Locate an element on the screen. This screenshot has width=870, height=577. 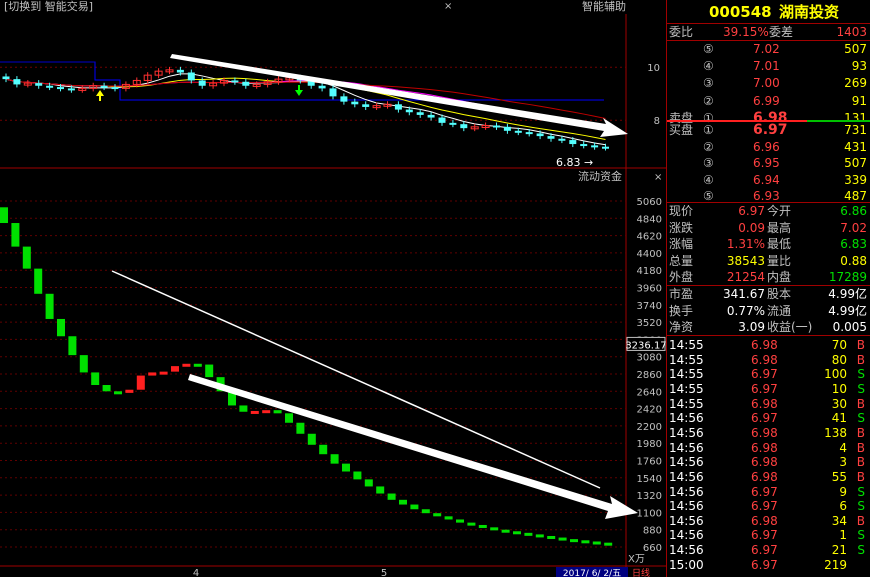
order-price: 6.94 is located at coordinates (766, 179).